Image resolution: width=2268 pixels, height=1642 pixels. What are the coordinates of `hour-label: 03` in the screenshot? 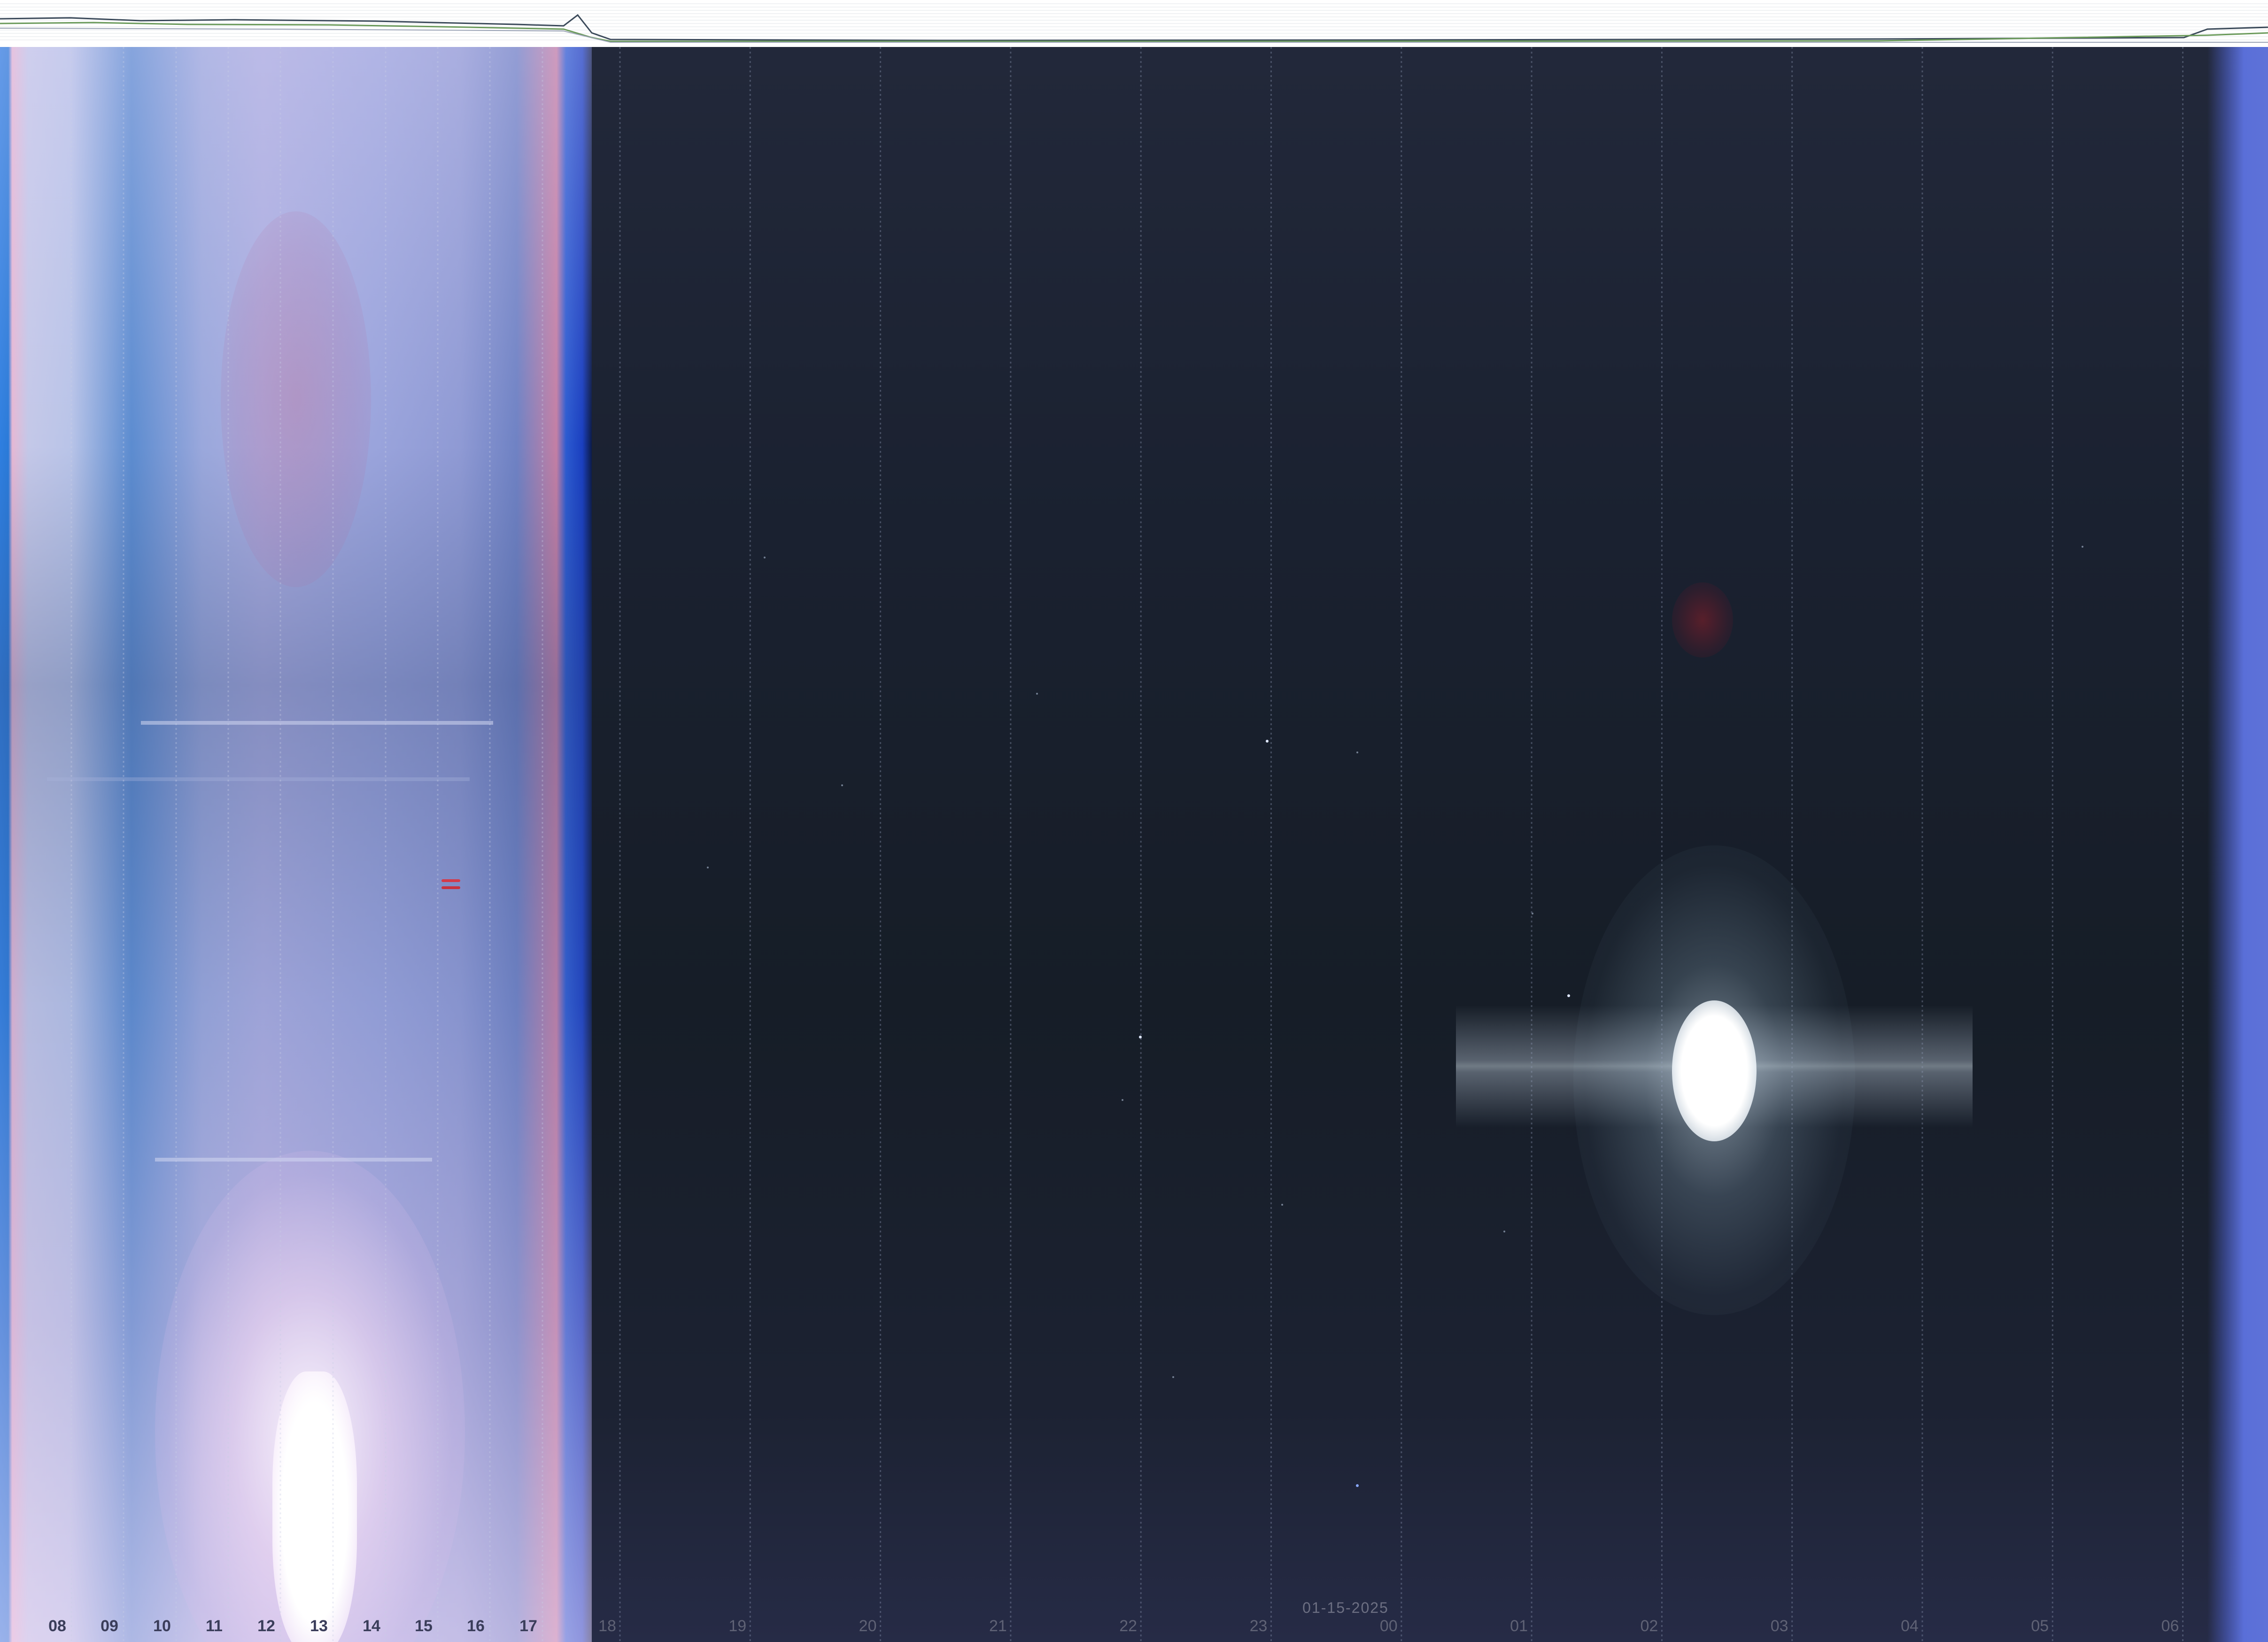 It's located at (1779, 1626).